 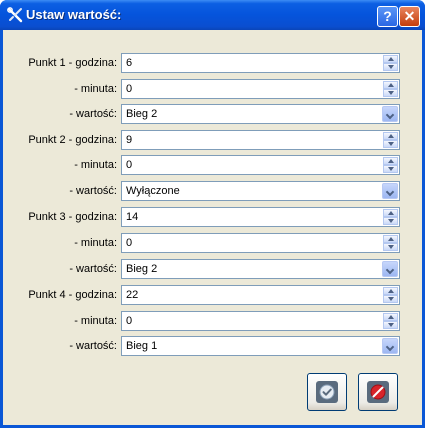 I want to click on check-icon, so click(x=327, y=392).